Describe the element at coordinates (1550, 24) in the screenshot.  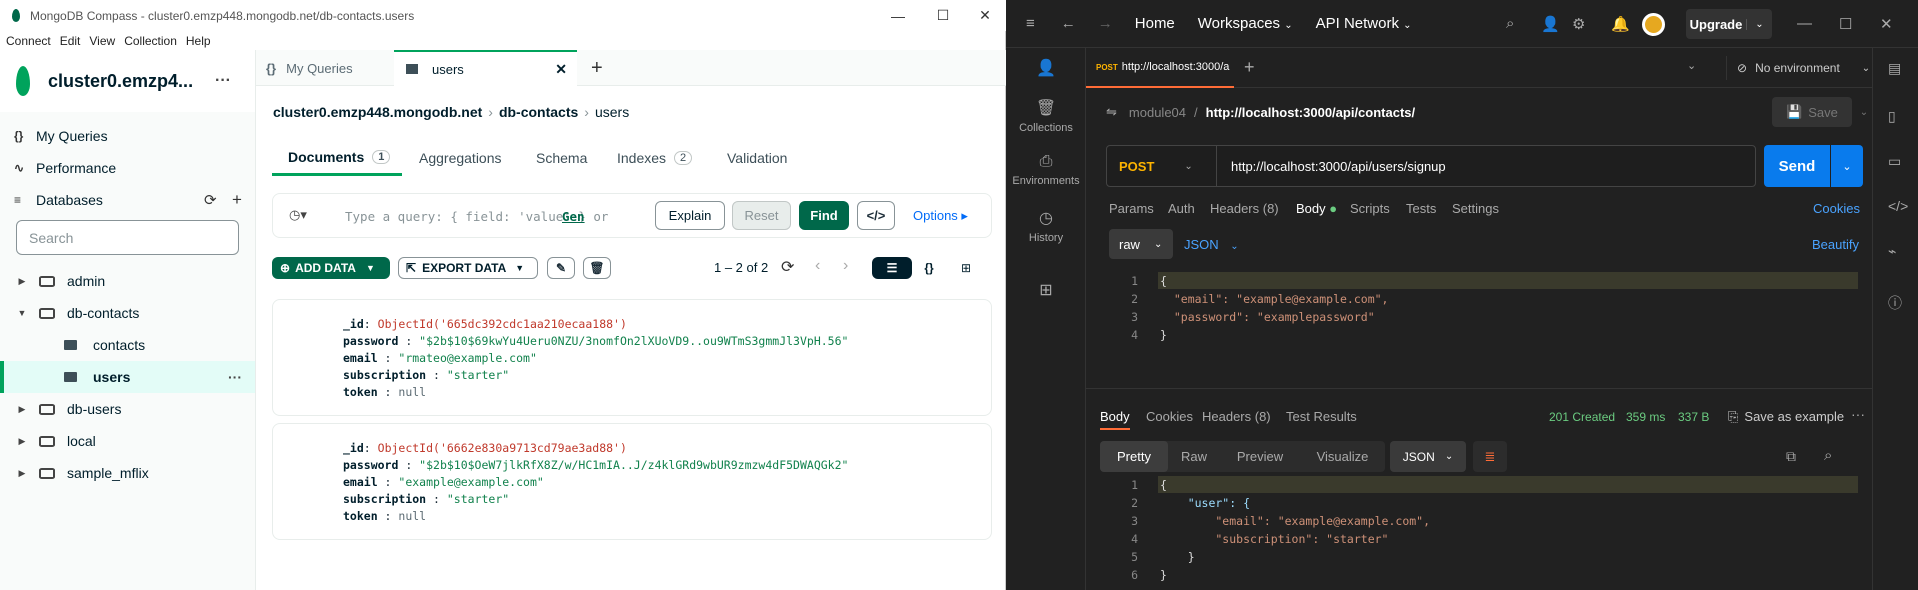
I see `invite-user-icon: 👤` at that location.